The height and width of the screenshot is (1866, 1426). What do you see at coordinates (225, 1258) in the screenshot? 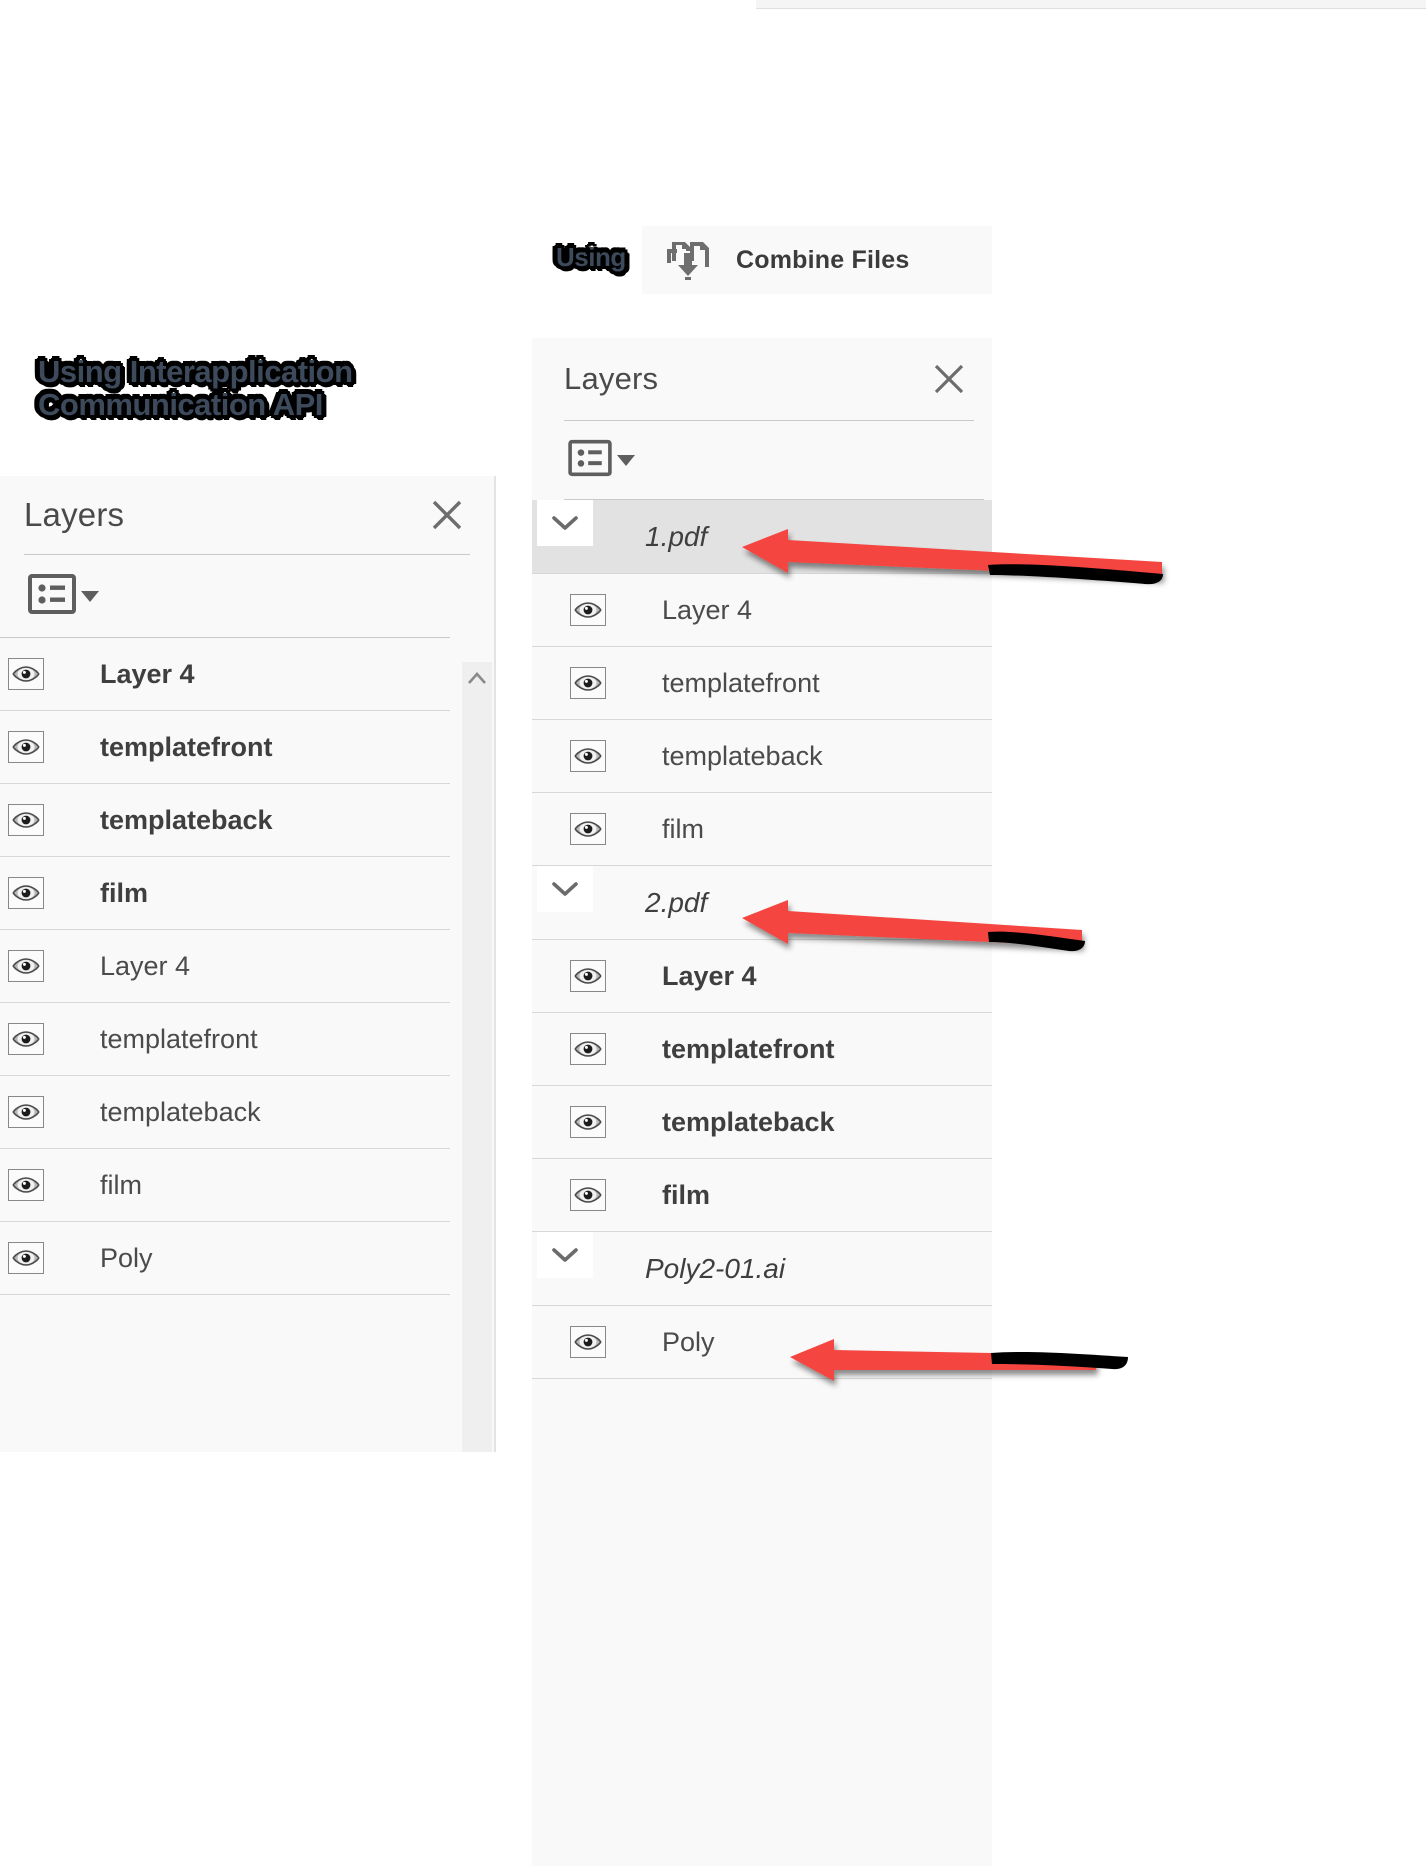
I see `layer-row: Poly` at bounding box center [225, 1258].